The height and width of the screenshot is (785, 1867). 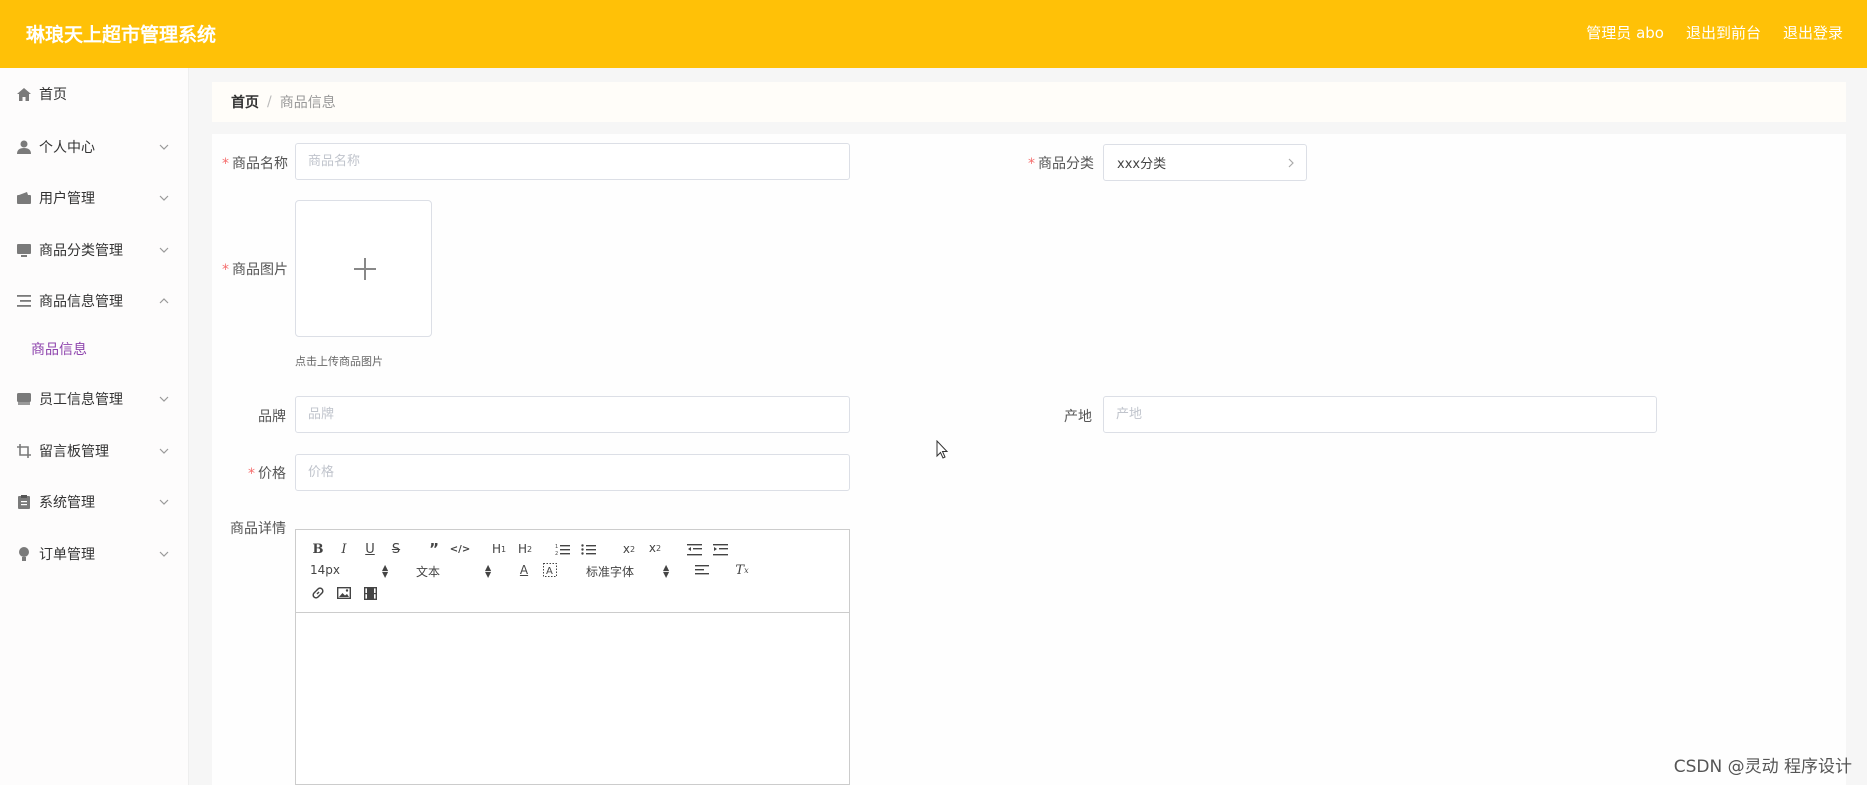 What do you see at coordinates (258, 529) in the screenshot?
I see `detail-label: 商品详情` at bounding box center [258, 529].